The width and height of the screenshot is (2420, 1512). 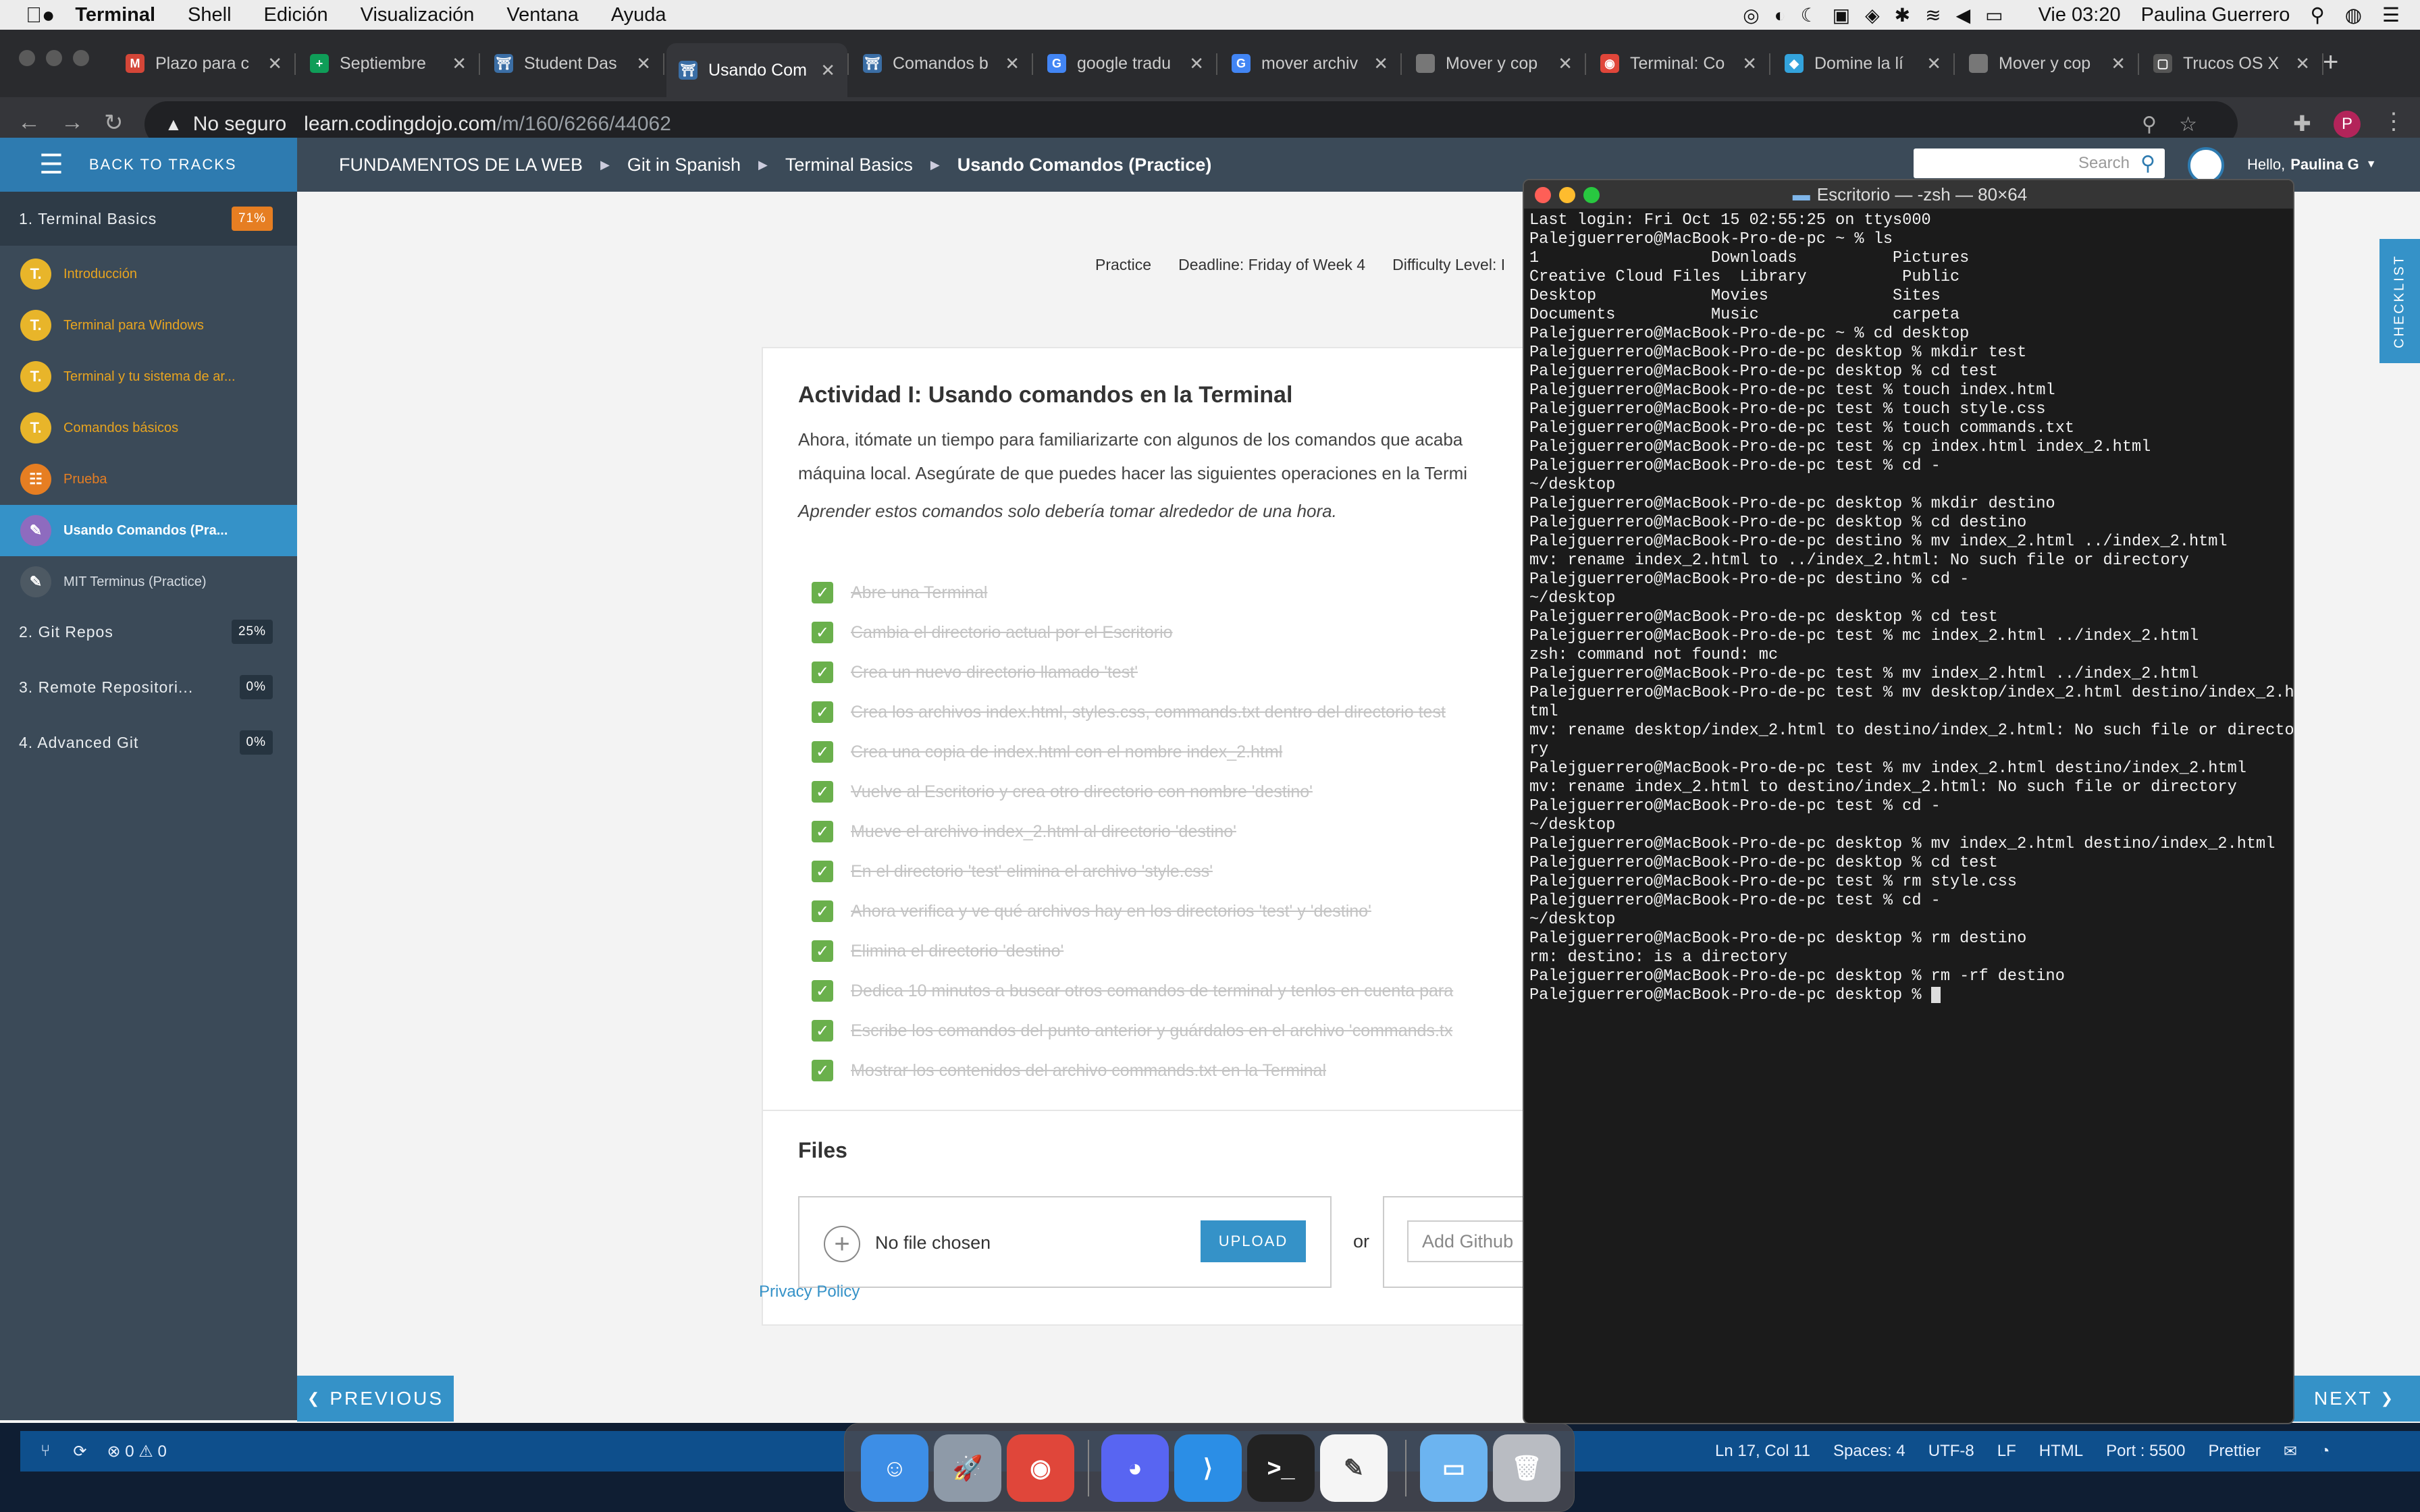 What do you see at coordinates (461, 165) in the screenshot?
I see `crumb-fundamentos: FUNDAMENTOS DE LA WEB` at bounding box center [461, 165].